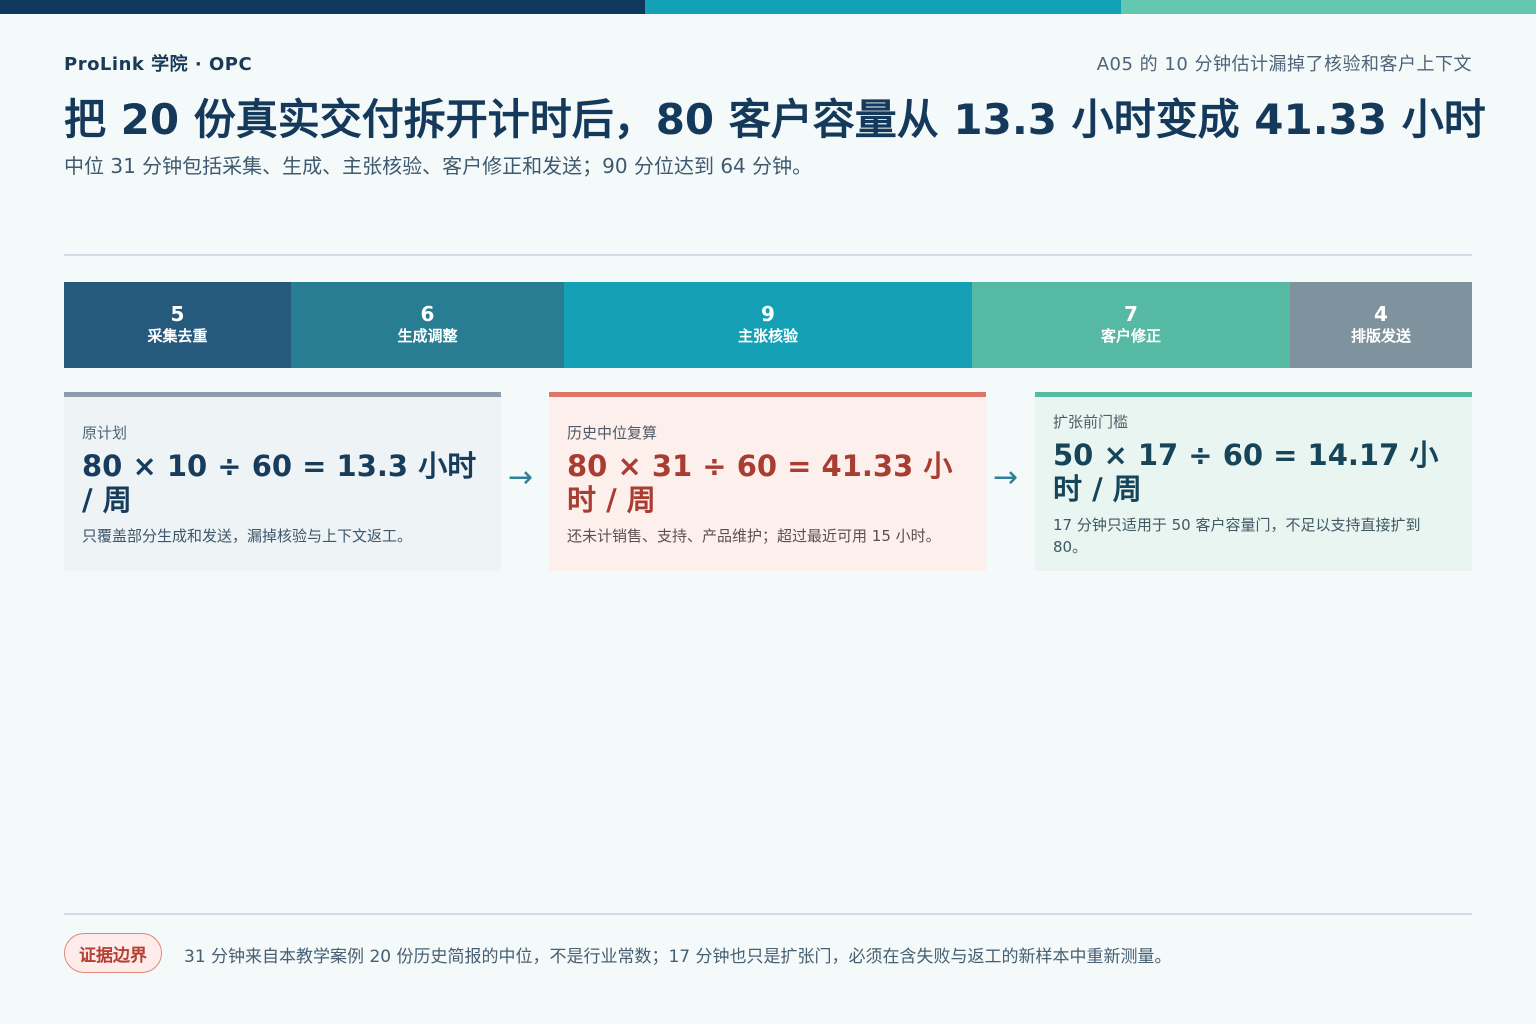 The width and height of the screenshot is (1536, 1024). I want to click on card-description: 还未计销售、支持、产品维护；超过最近可用 15 小时。, so click(754, 535).